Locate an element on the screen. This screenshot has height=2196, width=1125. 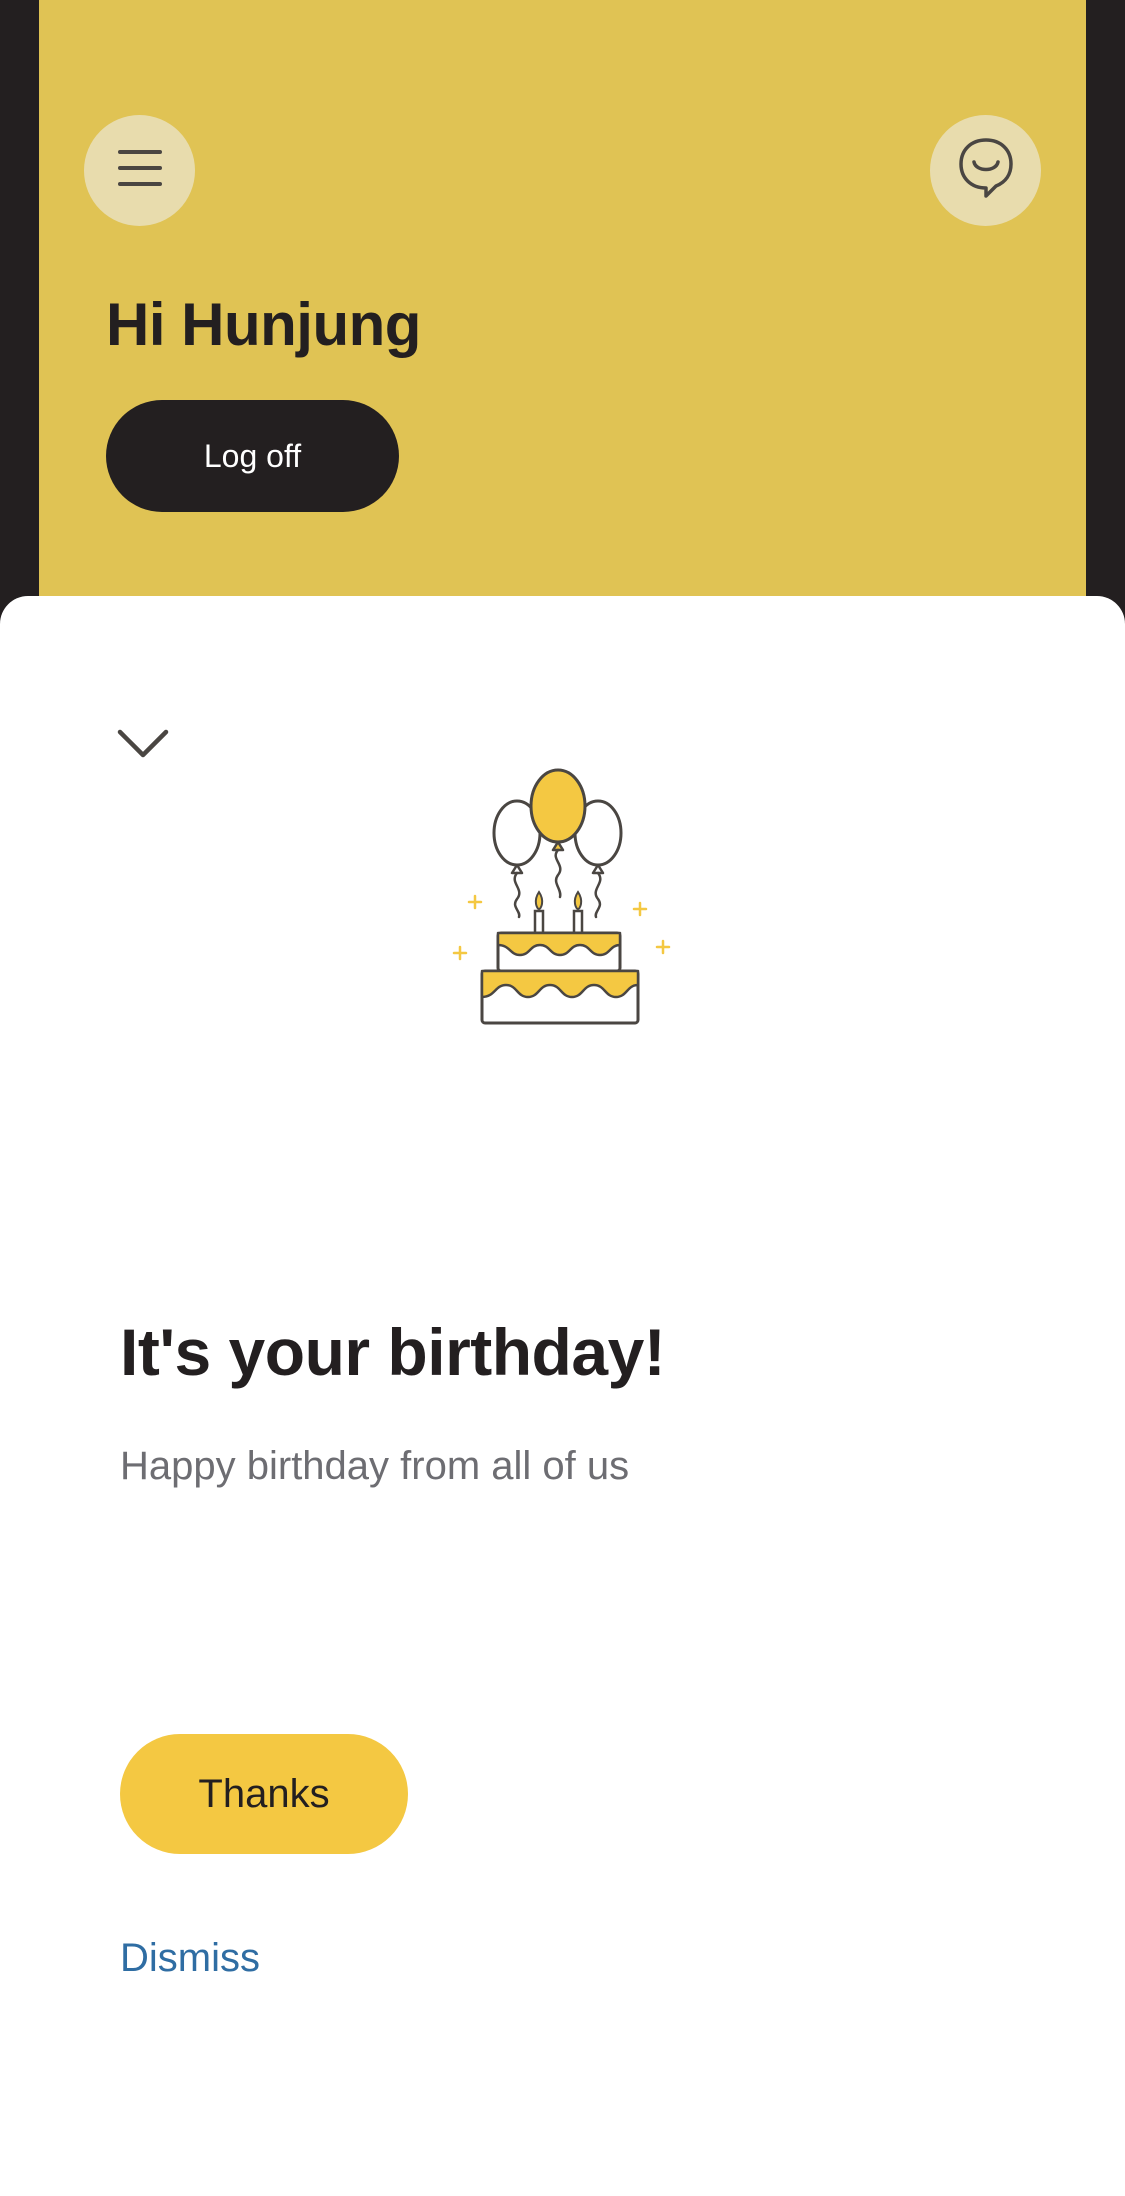
log-off-button: Log off is located at coordinates (252, 456).